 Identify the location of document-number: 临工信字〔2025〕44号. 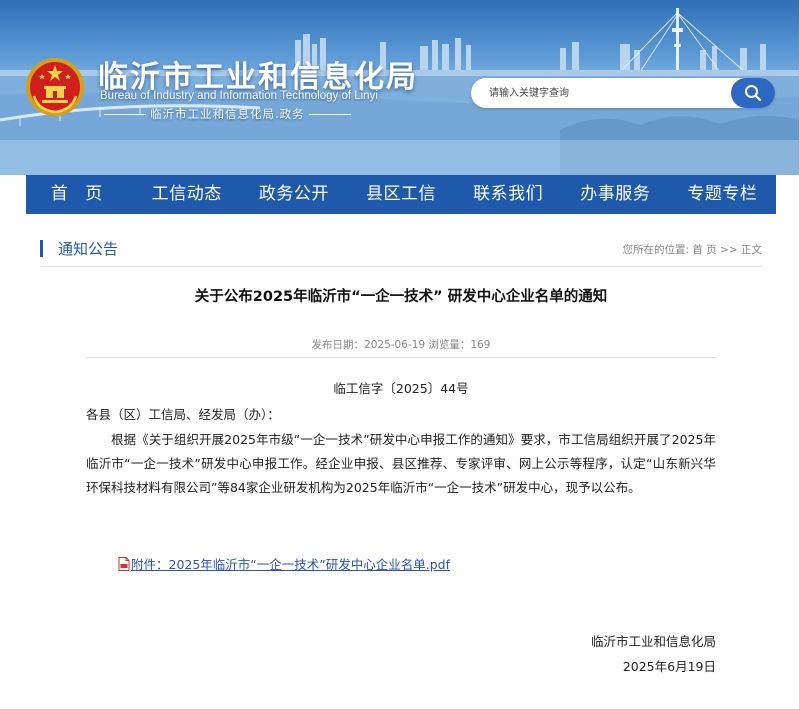
(401, 388).